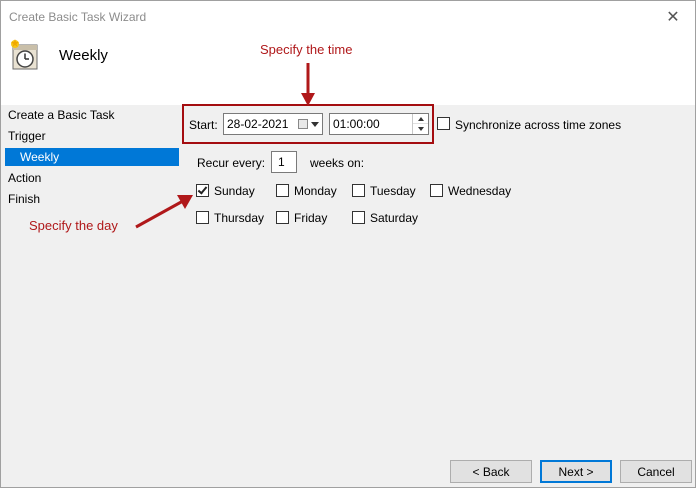  Describe the element at coordinates (282, 190) in the screenshot. I see `day-checkbox-monday` at that location.